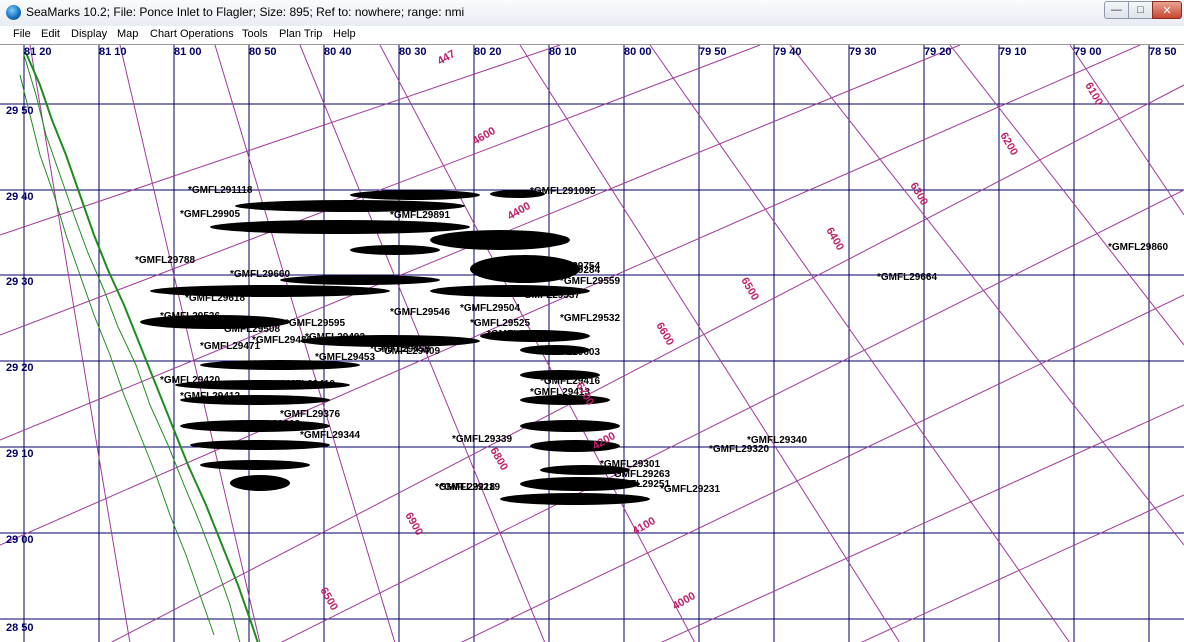 This screenshot has width=1184, height=642. What do you see at coordinates (420, 215) in the screenshot?
I see `waypoint-label: *GMFL29891` at bounding box center [420, 215].